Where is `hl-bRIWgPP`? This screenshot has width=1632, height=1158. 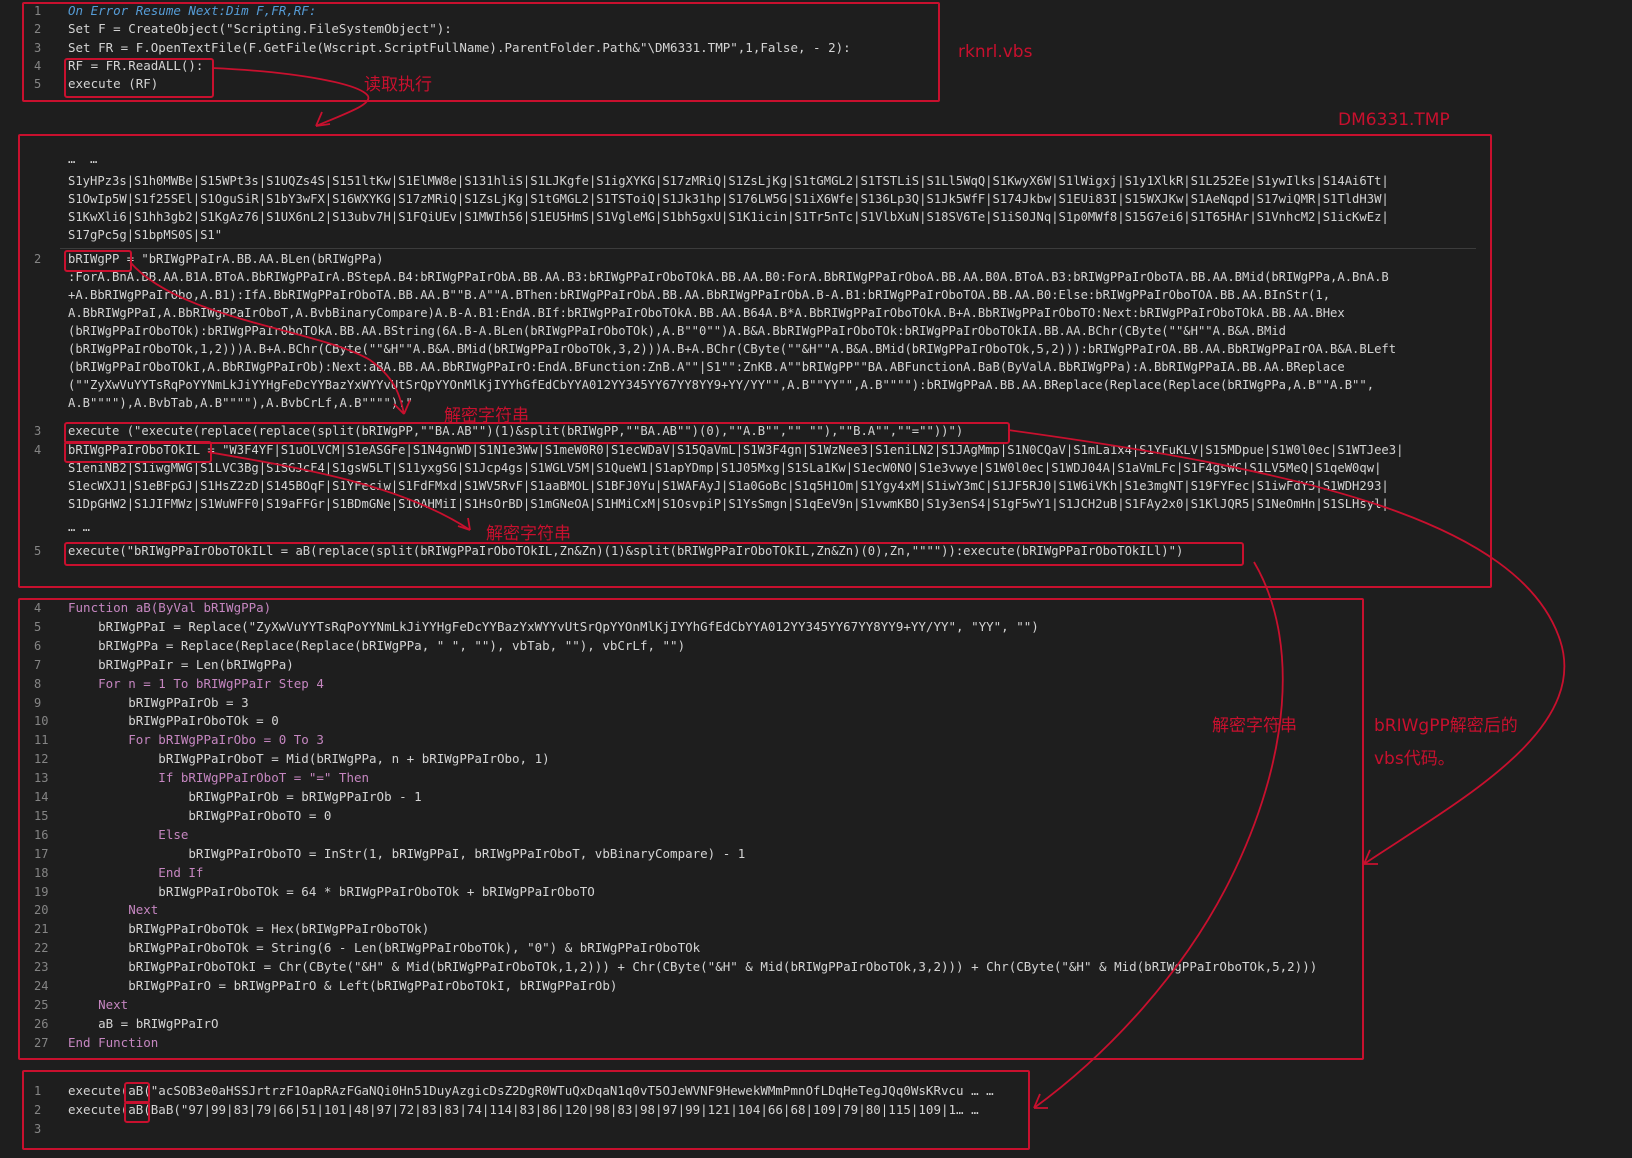
hl-bRIWgPP is located at coordinates (98, 261).